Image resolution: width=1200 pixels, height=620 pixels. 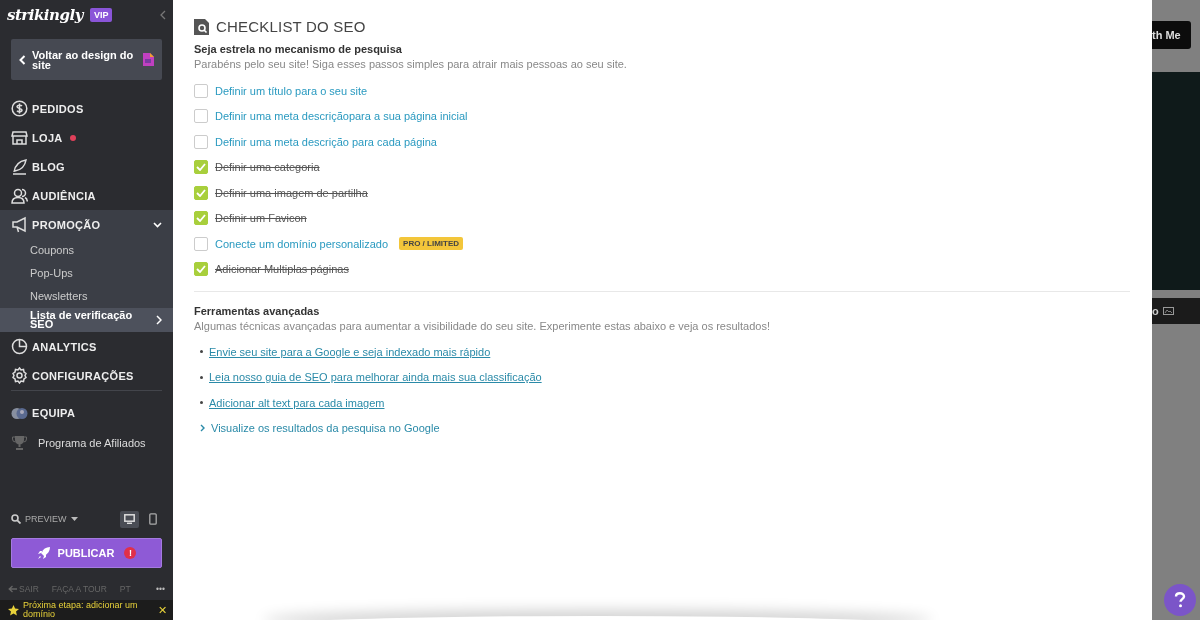 I want to click on nav-item: AUDIÊNCIA, so click(x=86, y=195).